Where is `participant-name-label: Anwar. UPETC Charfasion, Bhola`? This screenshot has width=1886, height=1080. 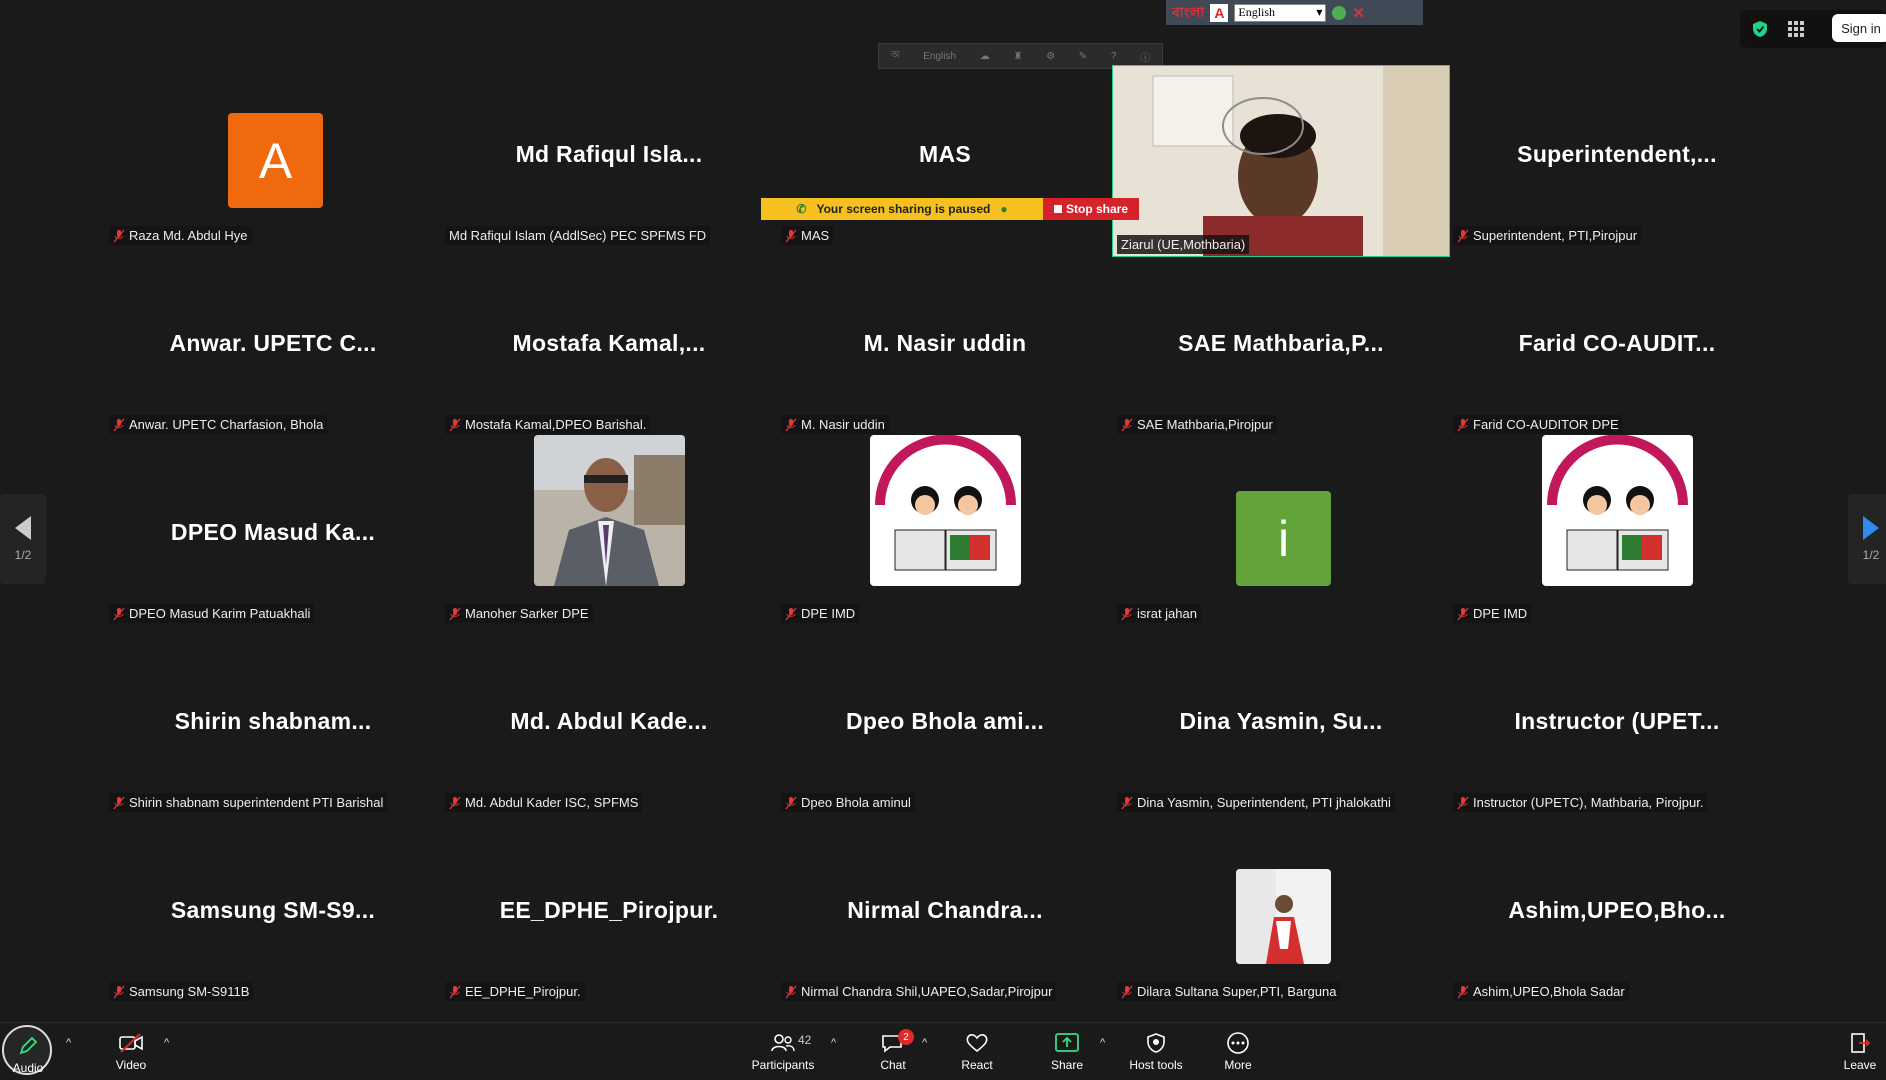 participant-name-label: Anwar. UPETC Charfasion, Bhola is located at coordinates (226, 424).